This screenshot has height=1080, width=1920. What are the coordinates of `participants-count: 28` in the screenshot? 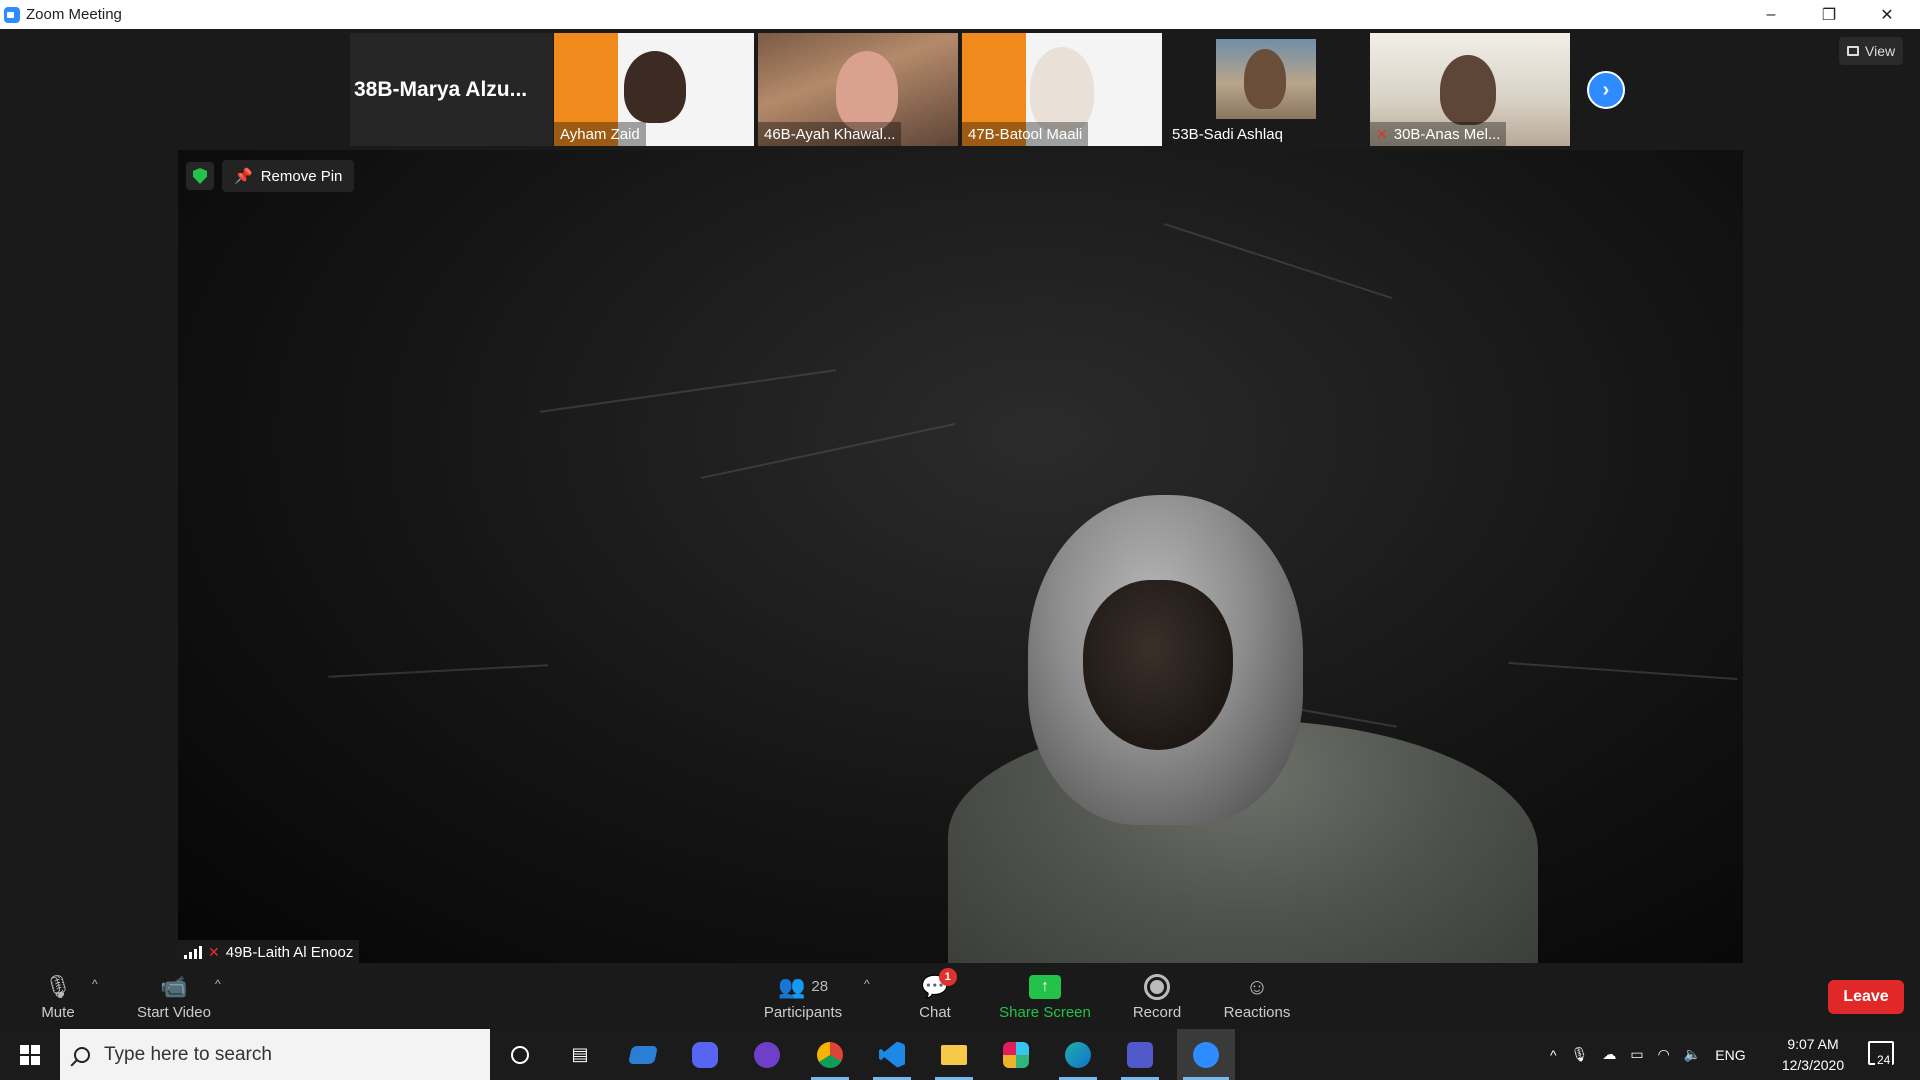 It's located at (820, 986).